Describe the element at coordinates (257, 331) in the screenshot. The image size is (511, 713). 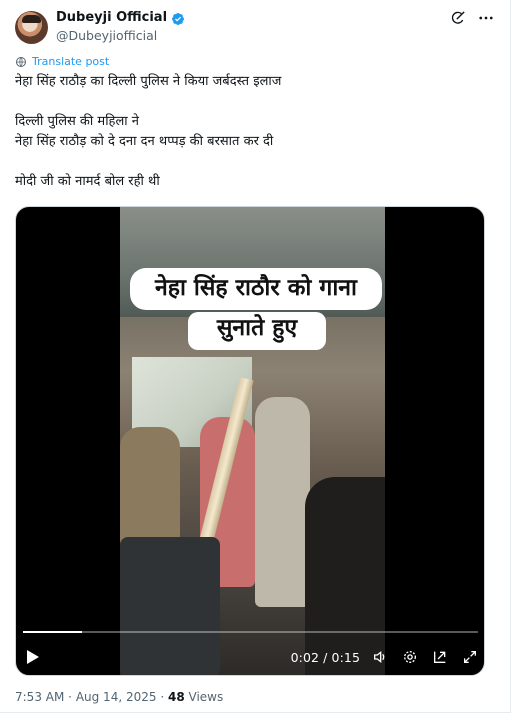
I see `video-caption-line2: सुनाते हुए` at that location.